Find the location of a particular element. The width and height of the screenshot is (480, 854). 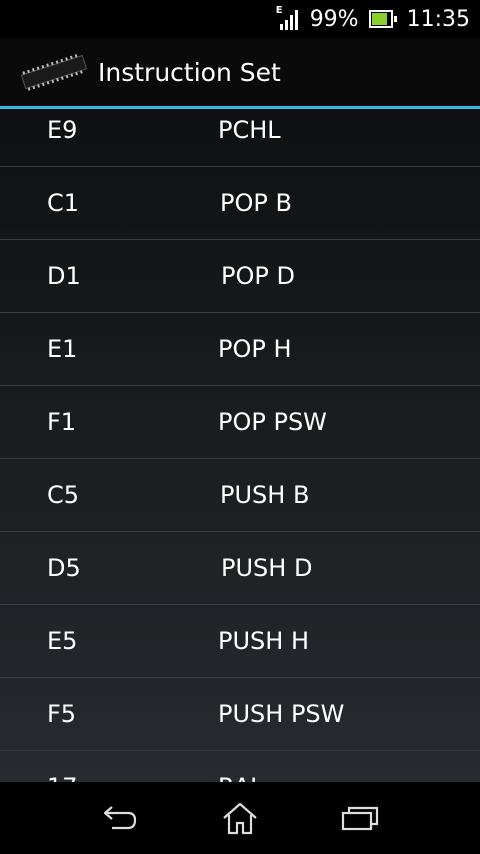

mnemonic: RAL is located at coordinates (241, 766).